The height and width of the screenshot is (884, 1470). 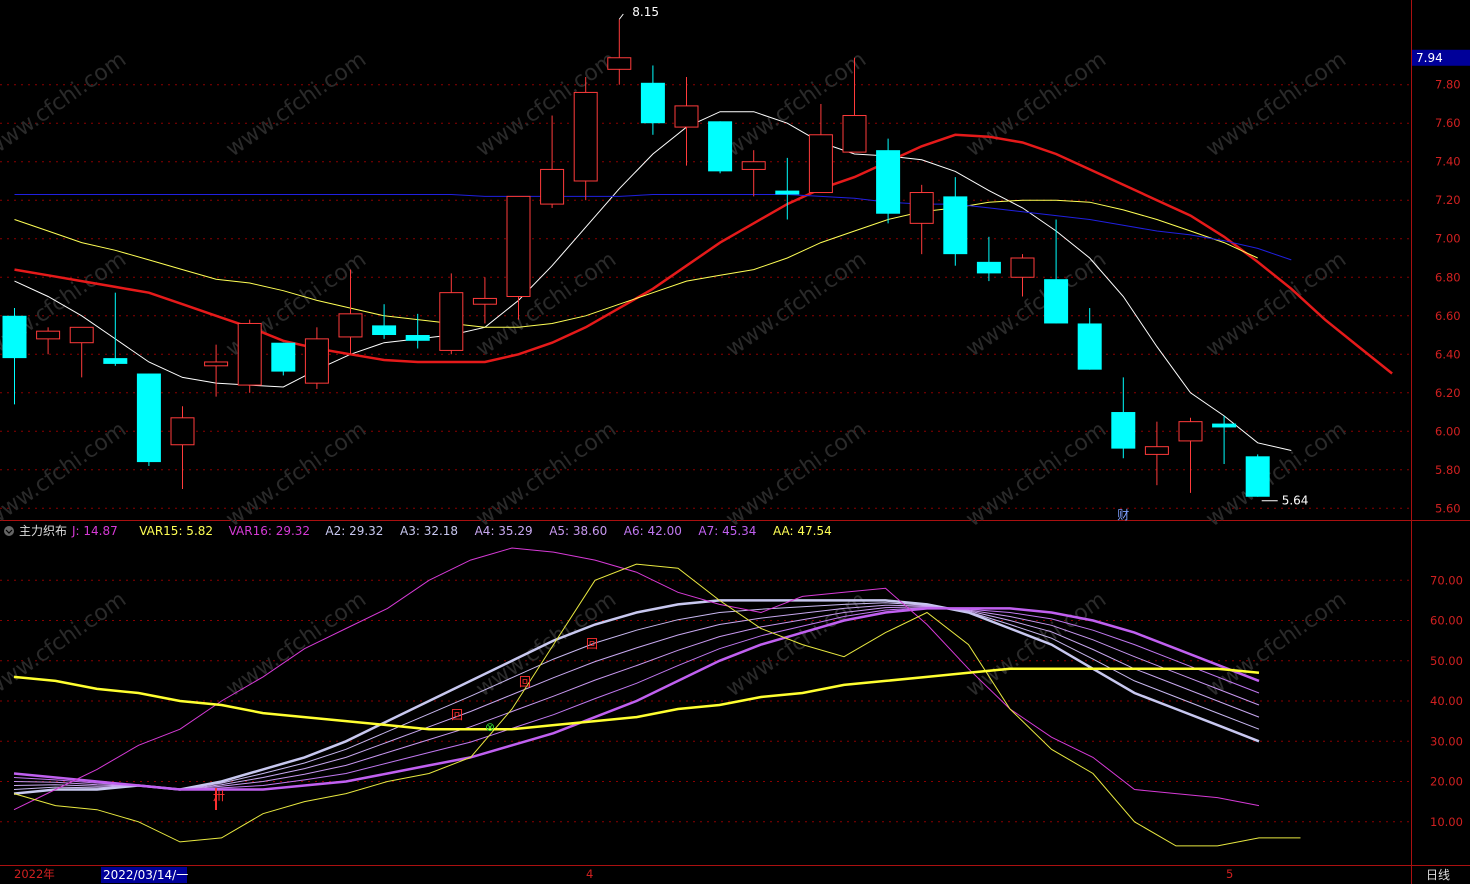 I want to click on legend-item: A5: 38.60, so click(x=578, y=531).